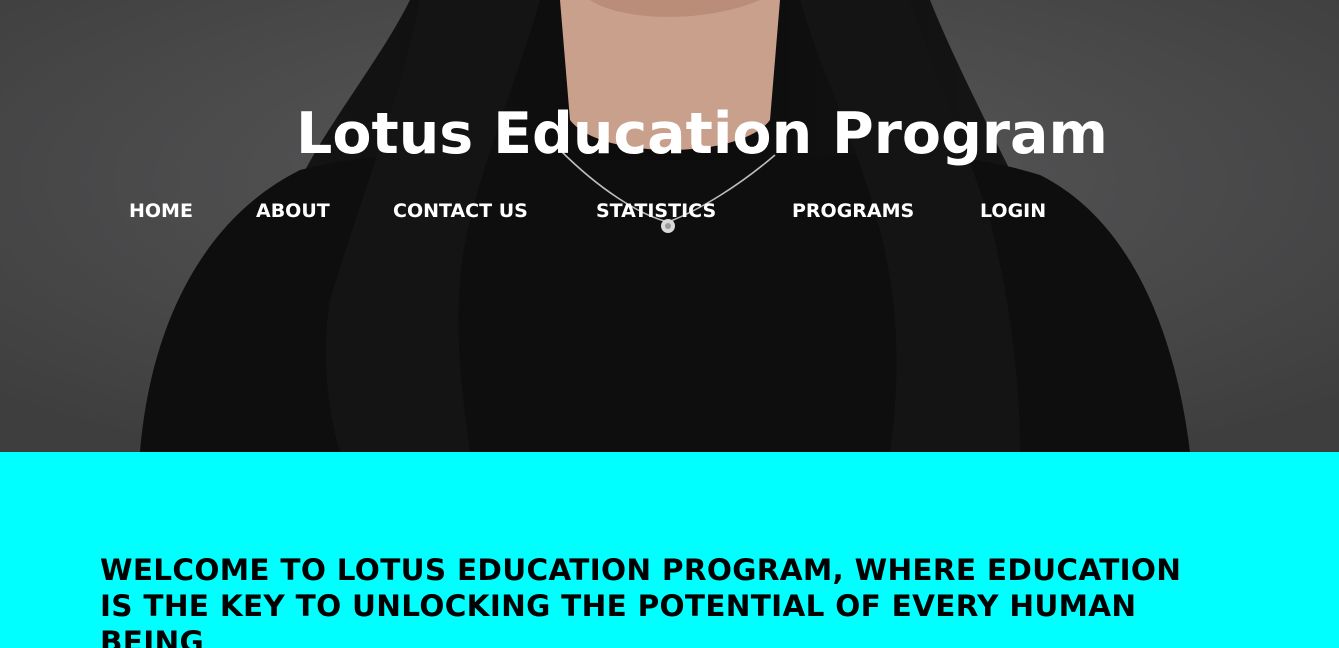  What do you see at coordinates (702, 134) in the screenshot?
I see `site-title: Lotus Education Program` at bounding box center [702, 134].